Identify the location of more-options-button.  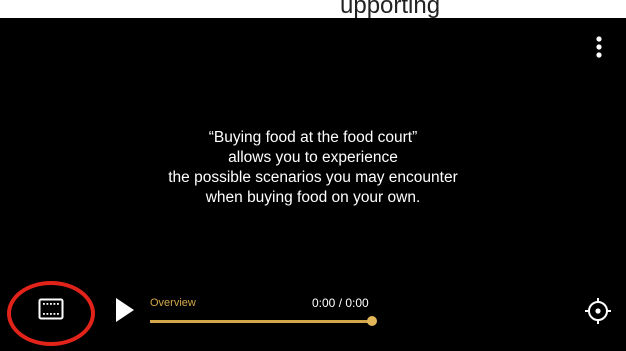
(599, 49).